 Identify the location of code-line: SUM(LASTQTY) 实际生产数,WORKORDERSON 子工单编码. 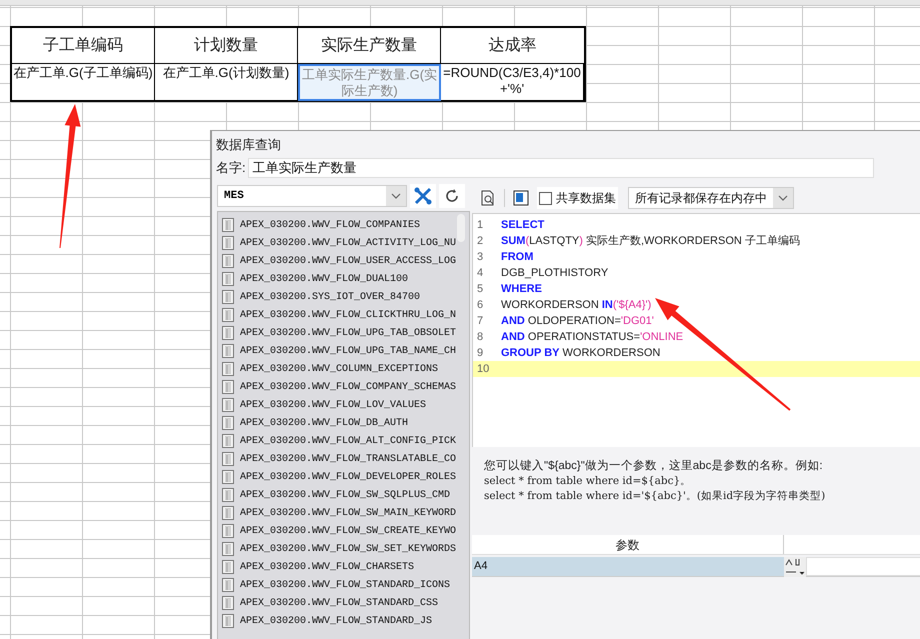
(650, 241).